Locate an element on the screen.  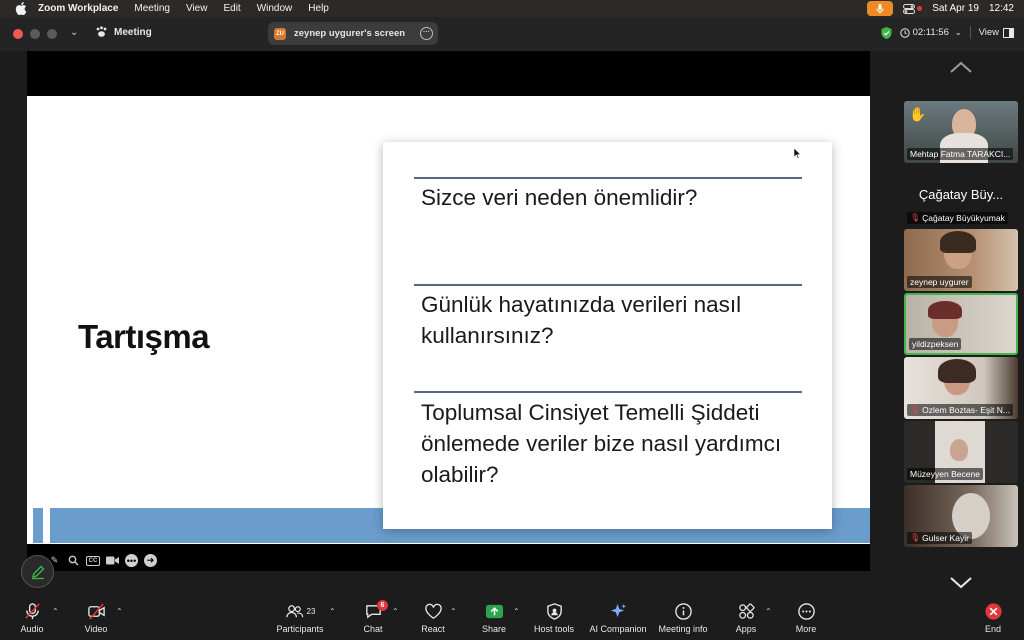
recording-dot-icon is located at coordinates (920, 8).